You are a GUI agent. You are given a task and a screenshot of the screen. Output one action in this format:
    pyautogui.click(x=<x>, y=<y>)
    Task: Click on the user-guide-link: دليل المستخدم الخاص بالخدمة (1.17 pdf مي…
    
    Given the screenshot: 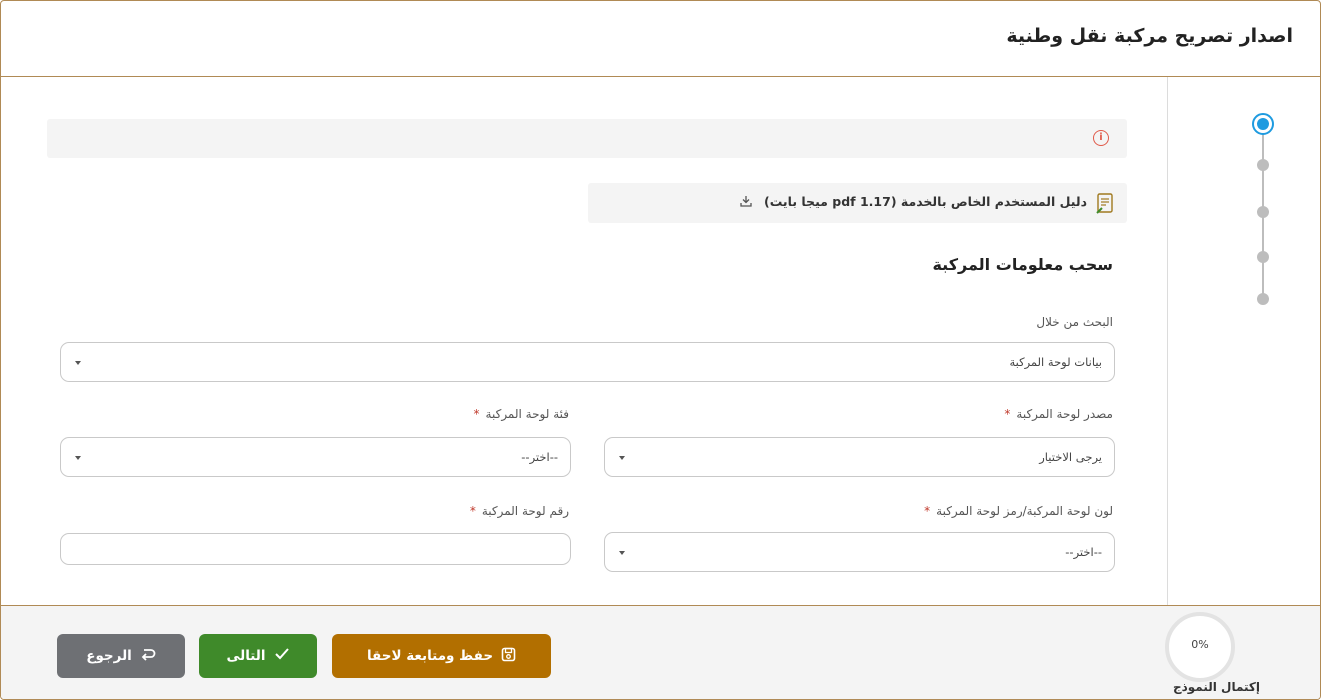 What is the action you would take?
    pyautogui.click(x=857, y=203)
    